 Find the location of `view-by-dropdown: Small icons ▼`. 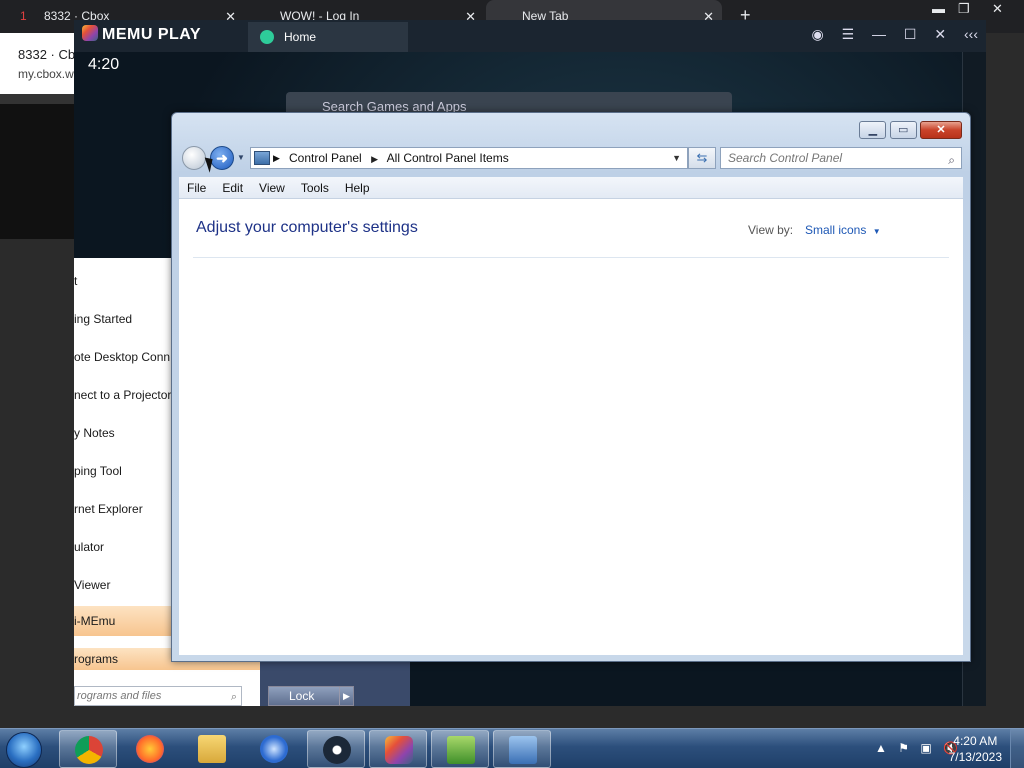

view-by-dropdown: Small icons ▼ is located at coordinates (843, 230).